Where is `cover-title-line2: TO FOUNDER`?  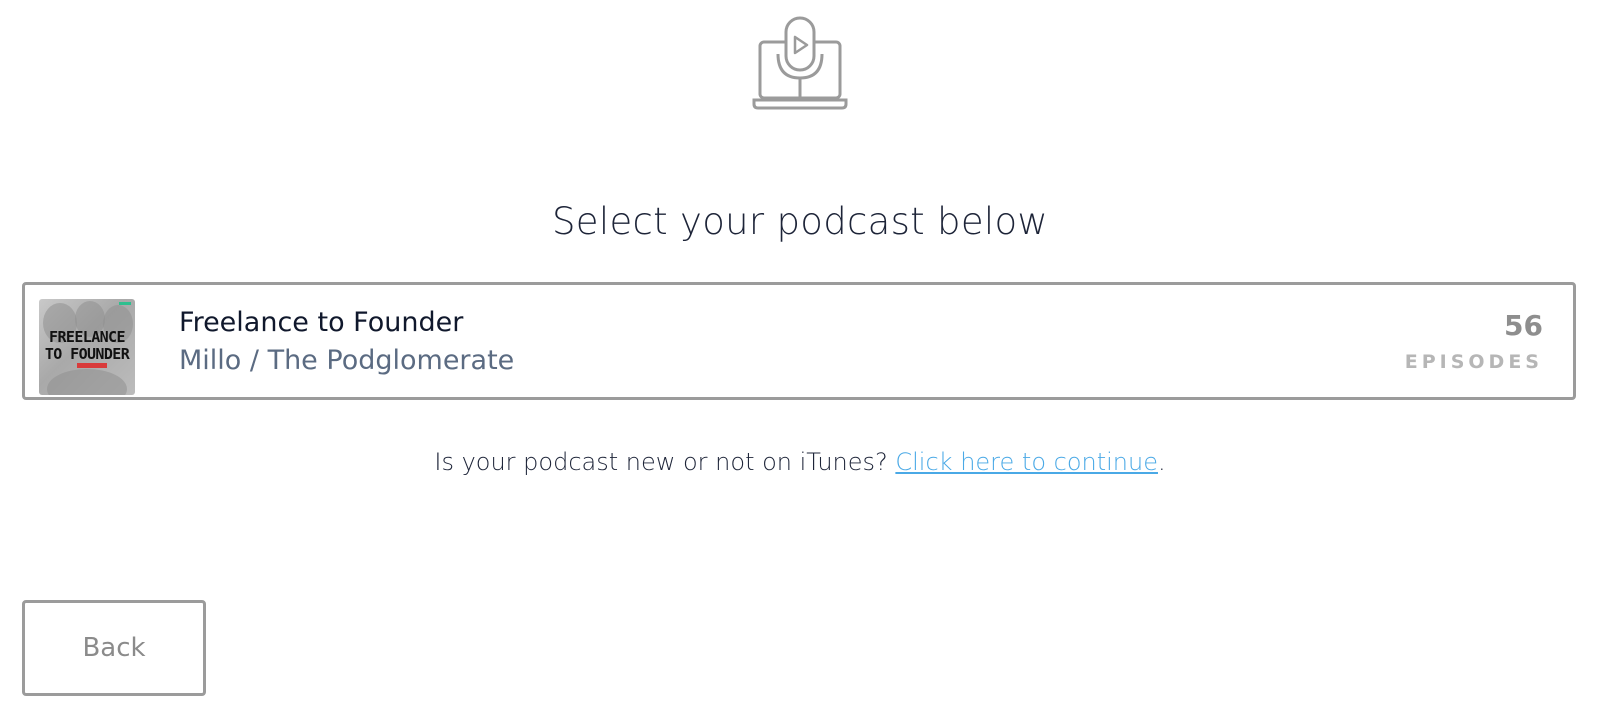 cover-title-line2: TO FOUNDER is located at coordinates (87, 354).